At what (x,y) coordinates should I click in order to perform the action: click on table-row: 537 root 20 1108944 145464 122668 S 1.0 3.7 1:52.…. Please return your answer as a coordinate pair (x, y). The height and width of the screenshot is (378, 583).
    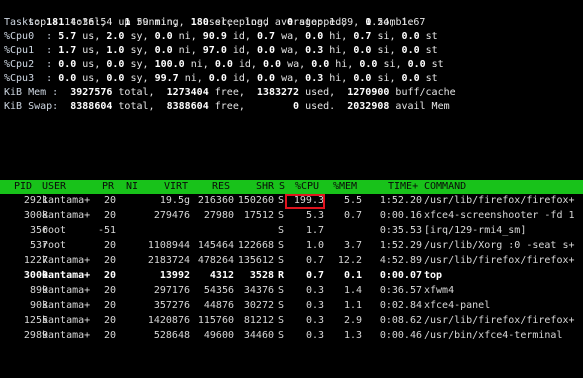
    Looking at the image, I should click on (291, 246).